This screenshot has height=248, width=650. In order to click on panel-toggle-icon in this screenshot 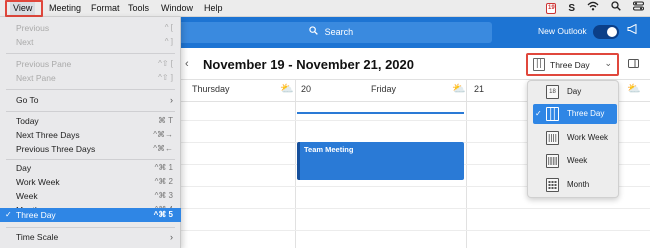, I will do `click(633, 64)`.